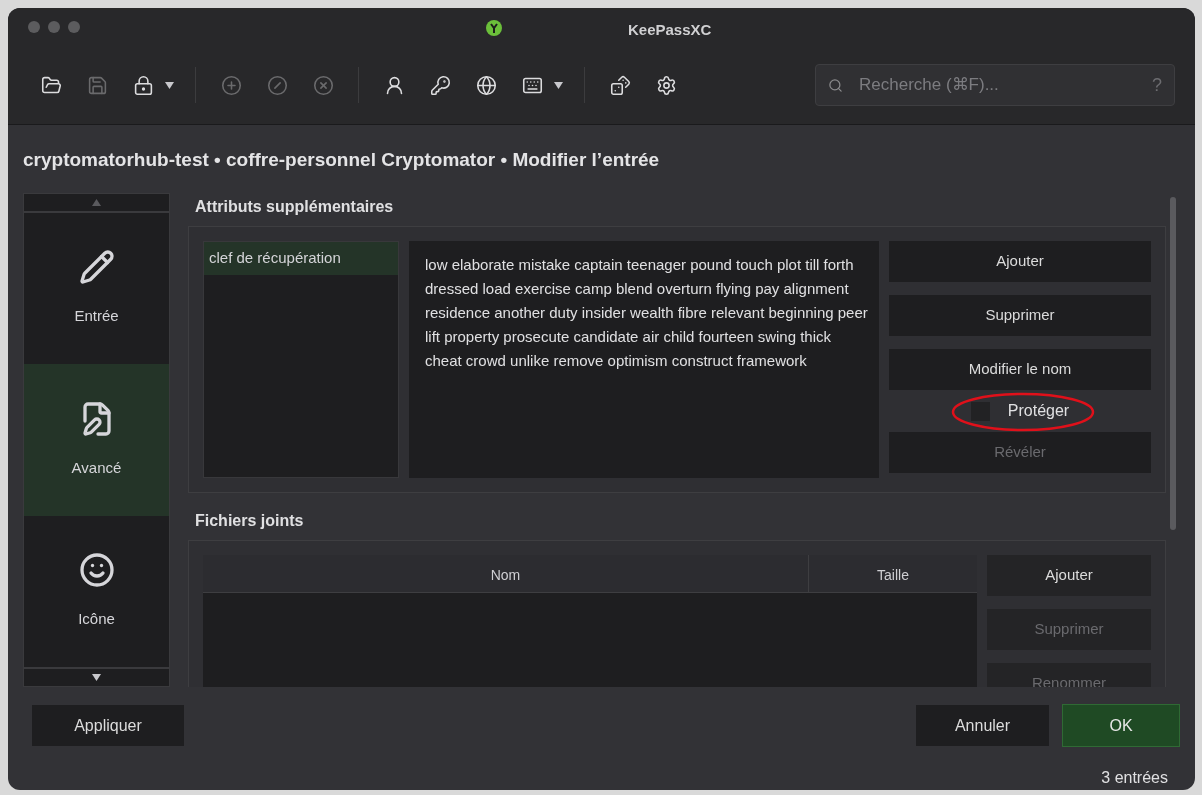 The width and height of the screenshot is (1202, 795). I want to click on globe-icon, so click(486, 85).